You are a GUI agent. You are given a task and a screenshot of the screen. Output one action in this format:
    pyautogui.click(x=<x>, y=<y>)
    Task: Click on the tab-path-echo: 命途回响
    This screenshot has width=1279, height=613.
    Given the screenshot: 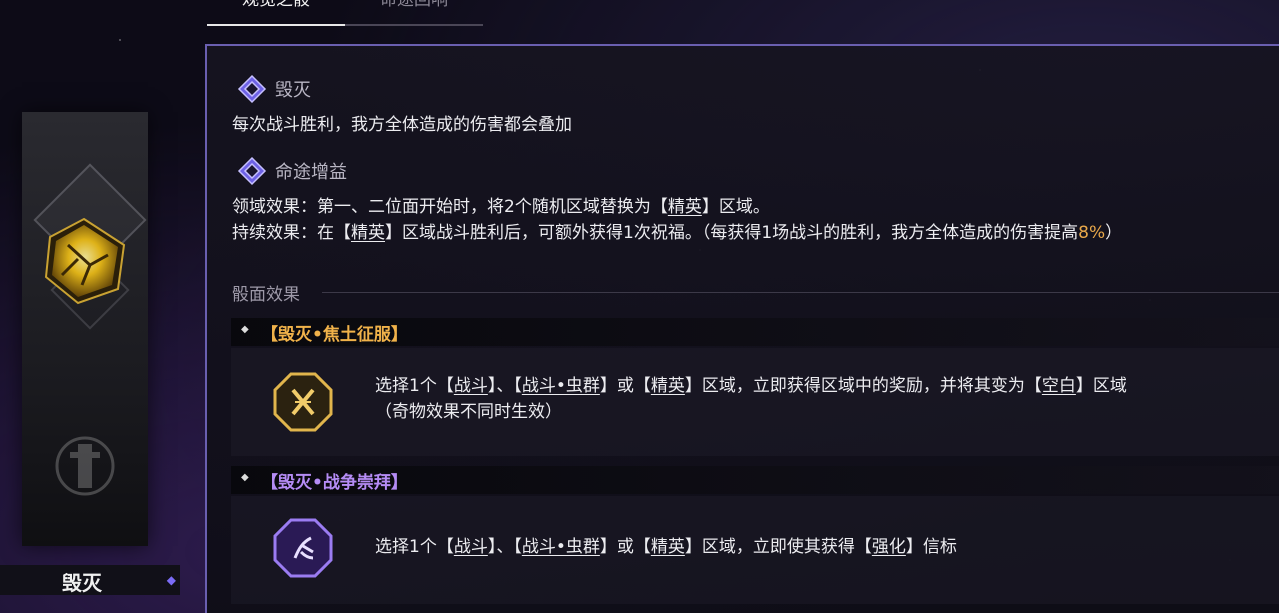 What is the action you would take?
    pyautogui.click(x=414, y=13)
    